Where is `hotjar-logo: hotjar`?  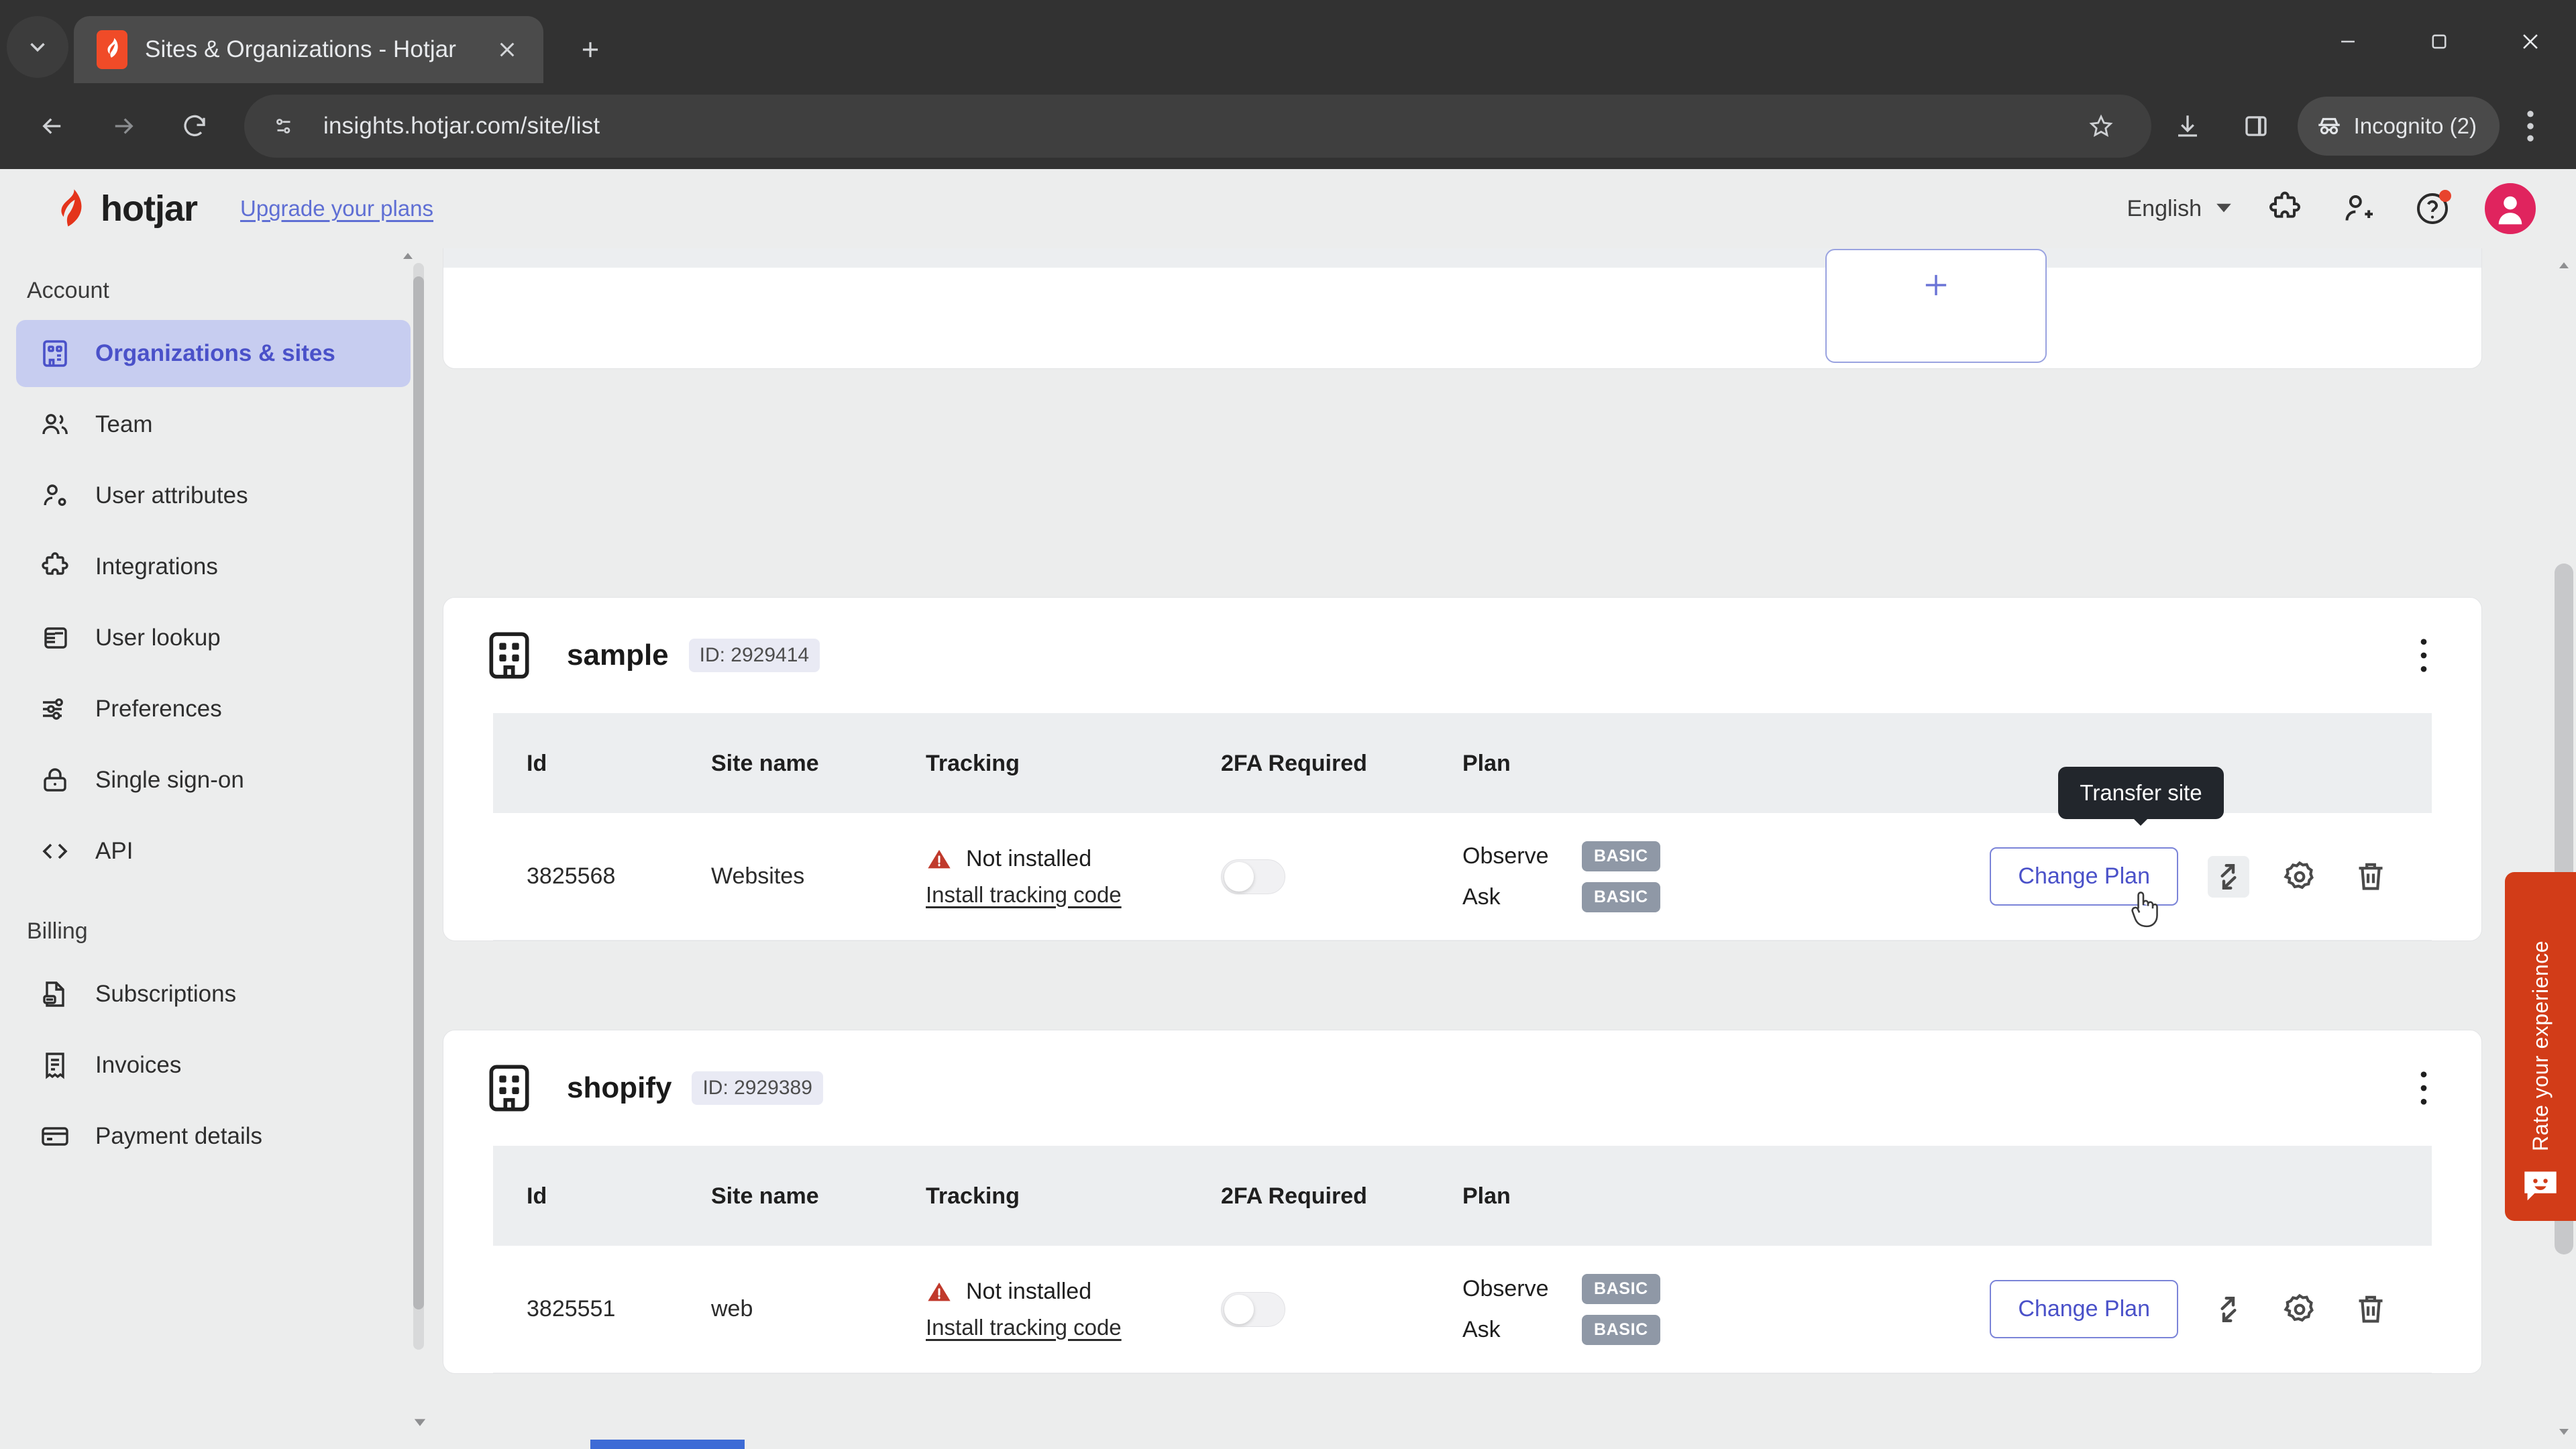 hotjar-logo: hotjar is located at coordinates (125, 208).